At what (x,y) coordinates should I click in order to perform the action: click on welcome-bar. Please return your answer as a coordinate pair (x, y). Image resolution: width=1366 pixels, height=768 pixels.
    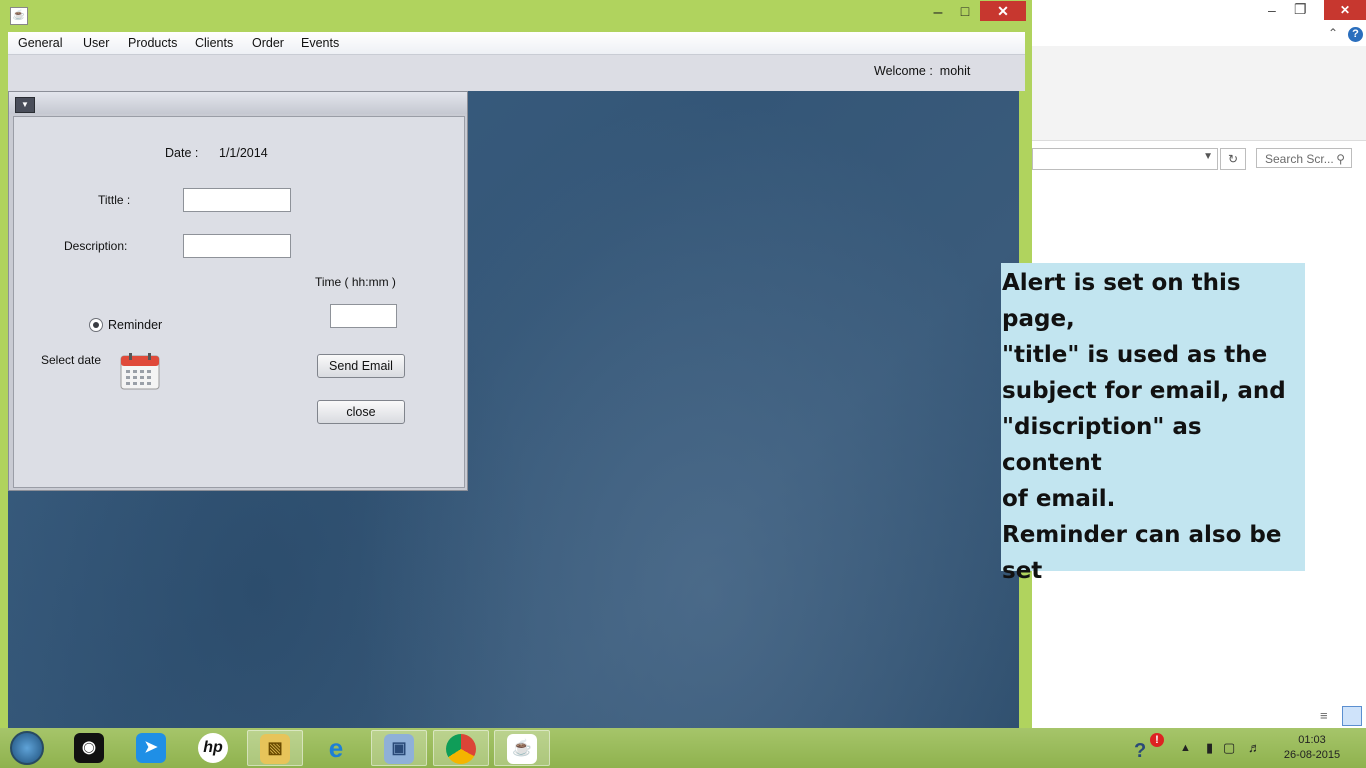
    Looking at the image, I should click on (516, 73).